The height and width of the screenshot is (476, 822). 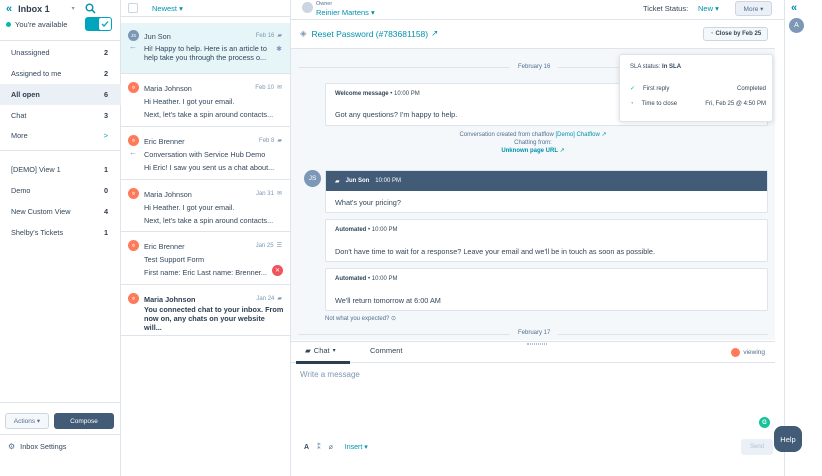 What do you see at coordinates (655, 67) in the screenshot?
I see `sla-status: SLA status: In SLA` at bounding box center [655, 67].